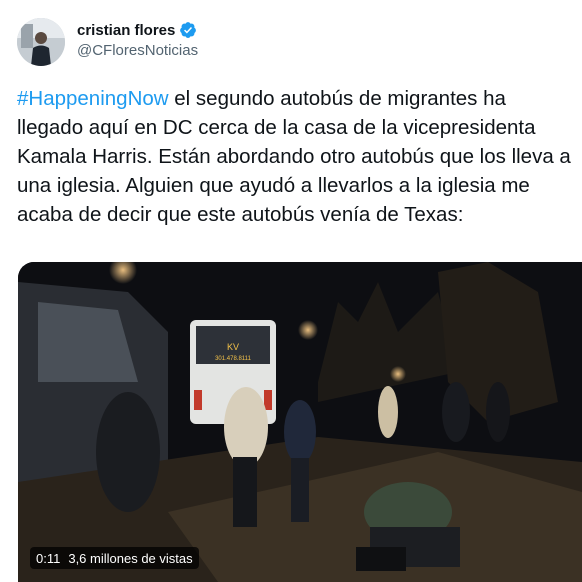  I want to click on bus-sign: KV, so click(233, 347).